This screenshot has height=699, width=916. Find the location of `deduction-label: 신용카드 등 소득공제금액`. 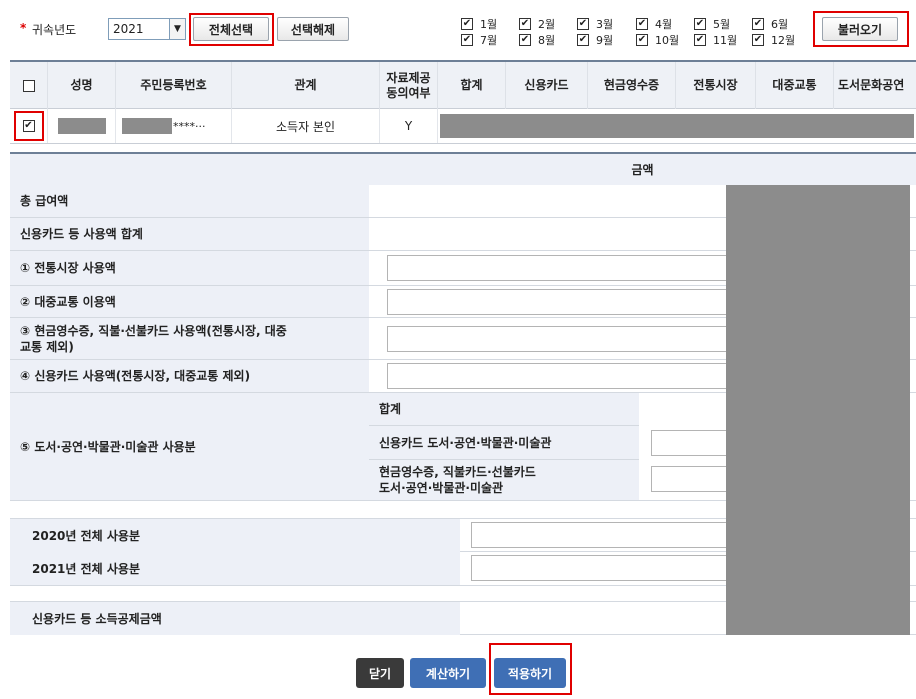

deduction-label: 신용카드 등 소득공제금액 is located at coordinates (235, 618).